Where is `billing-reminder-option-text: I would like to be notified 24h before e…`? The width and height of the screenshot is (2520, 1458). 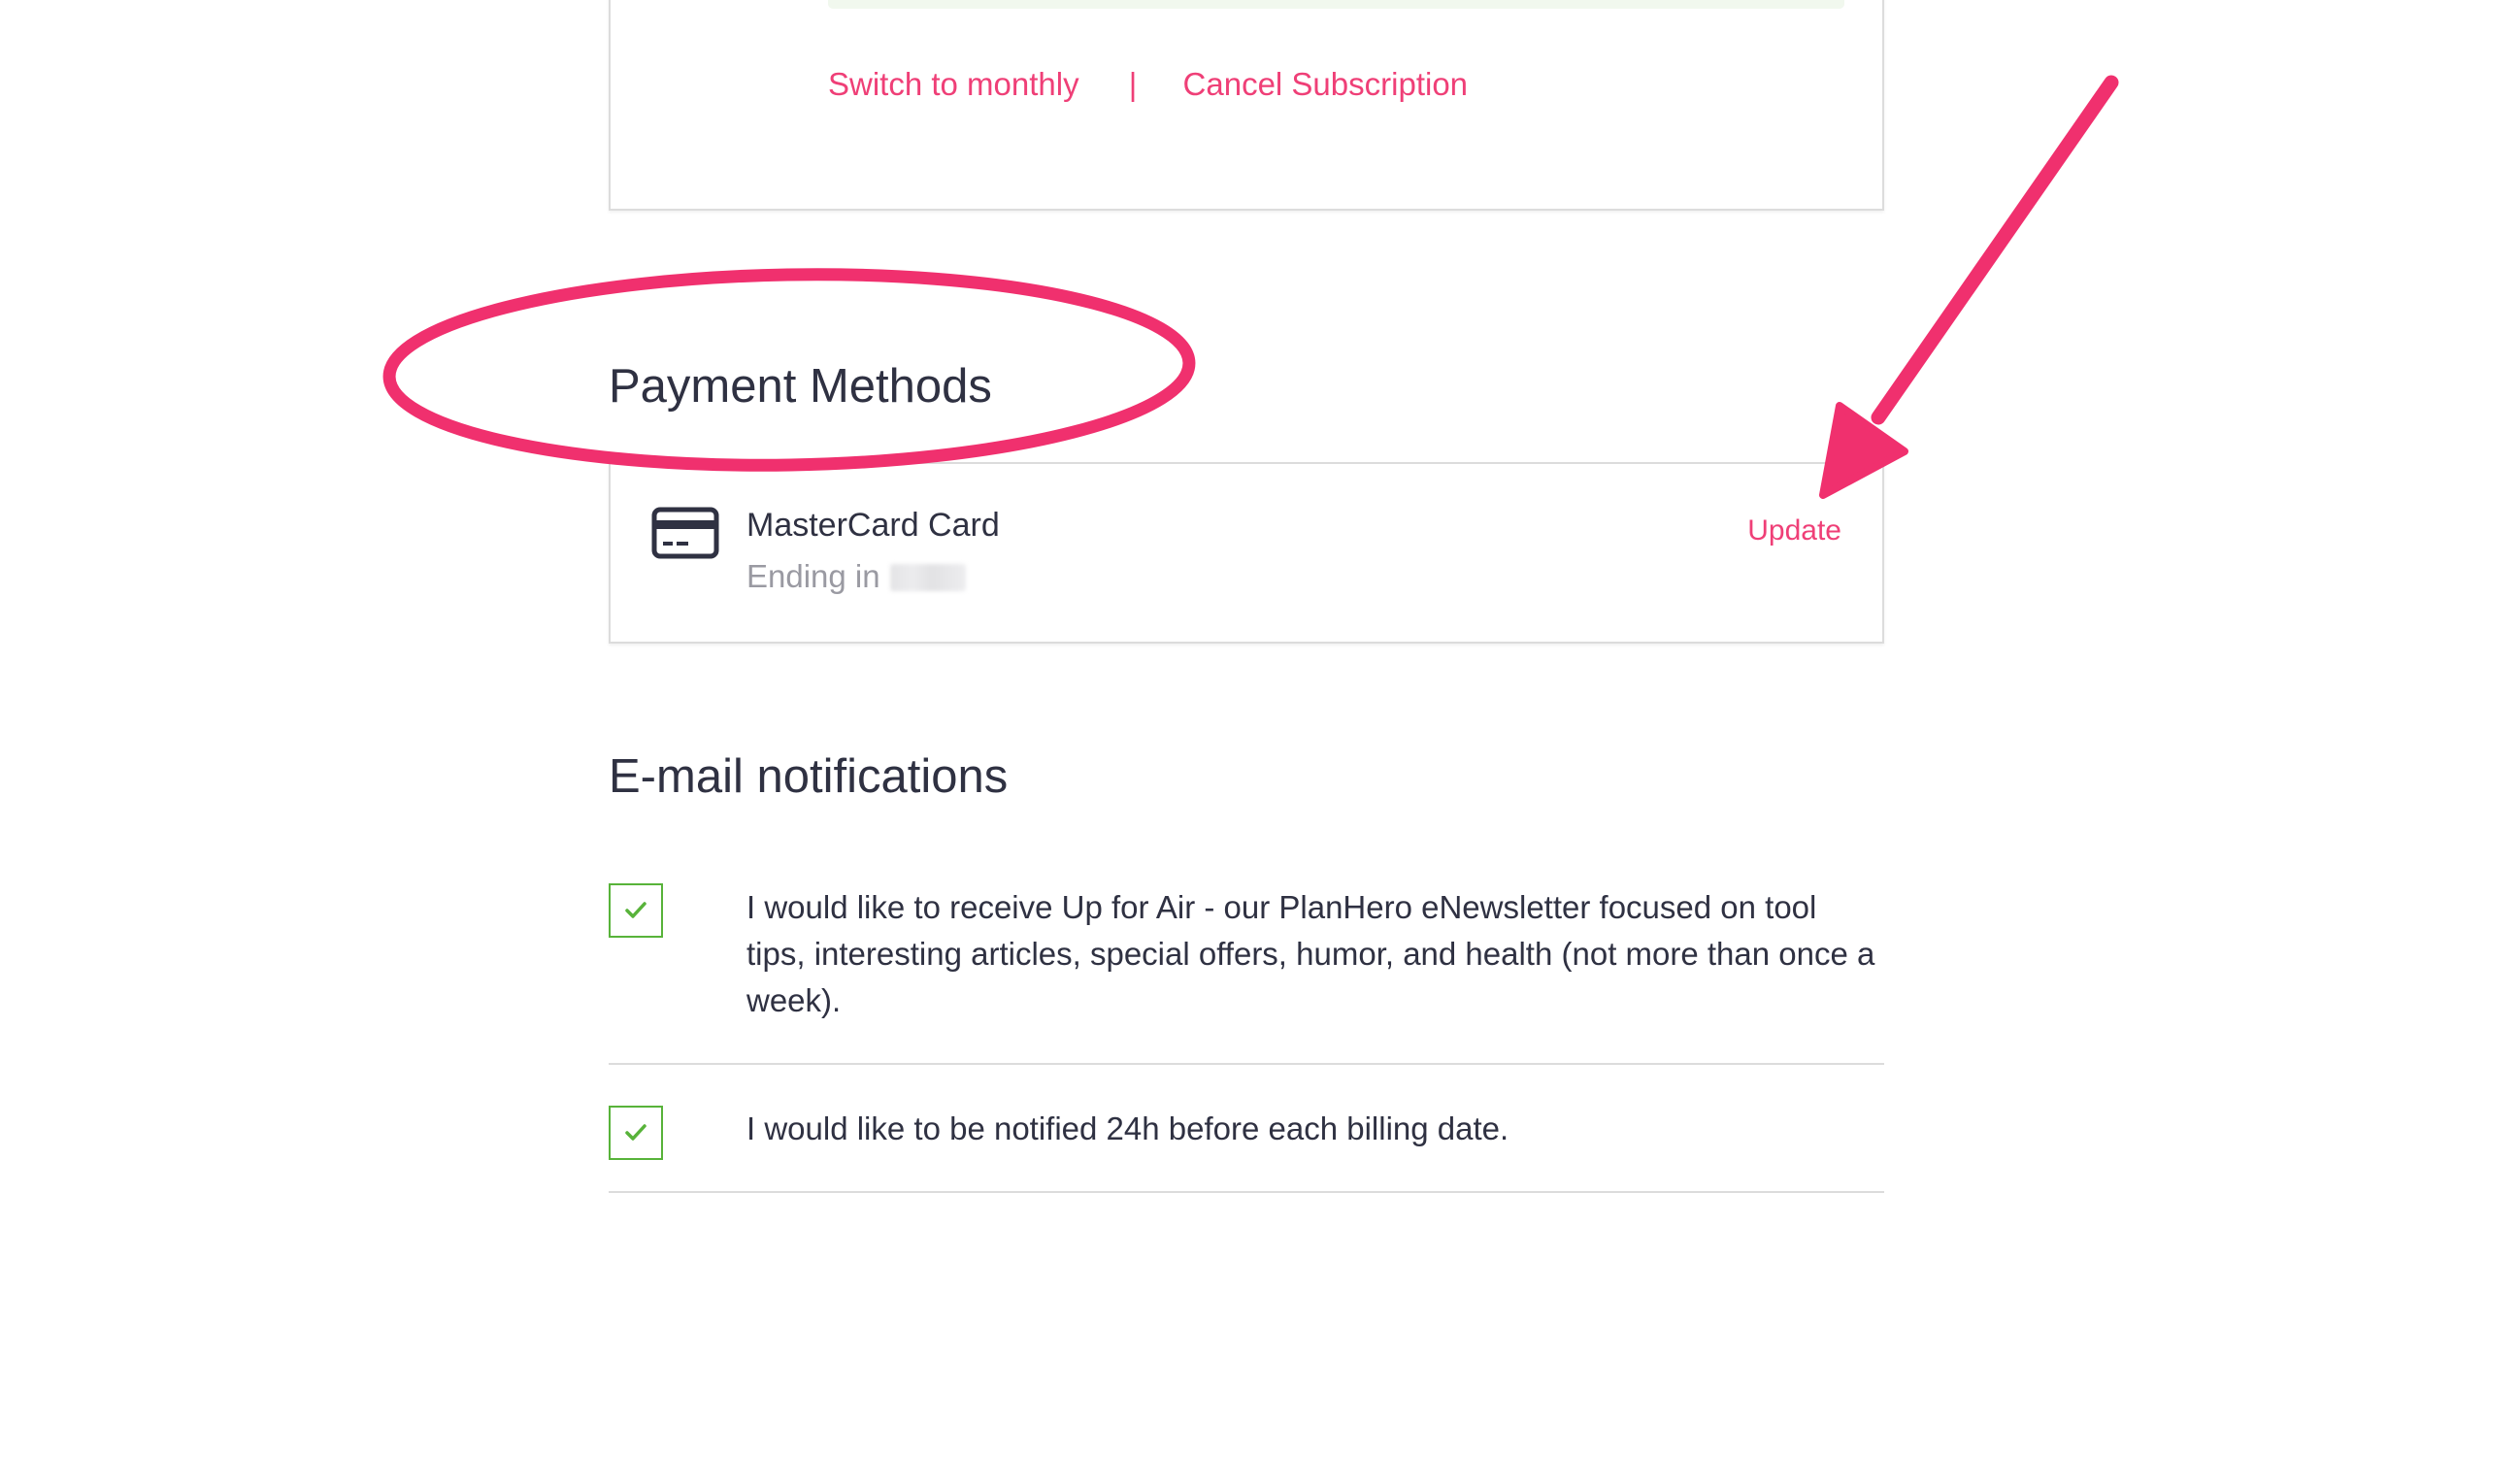 billing-reminder-option-text: I would like to be notified 24h before e… is located at coordinates (1127, 1128).